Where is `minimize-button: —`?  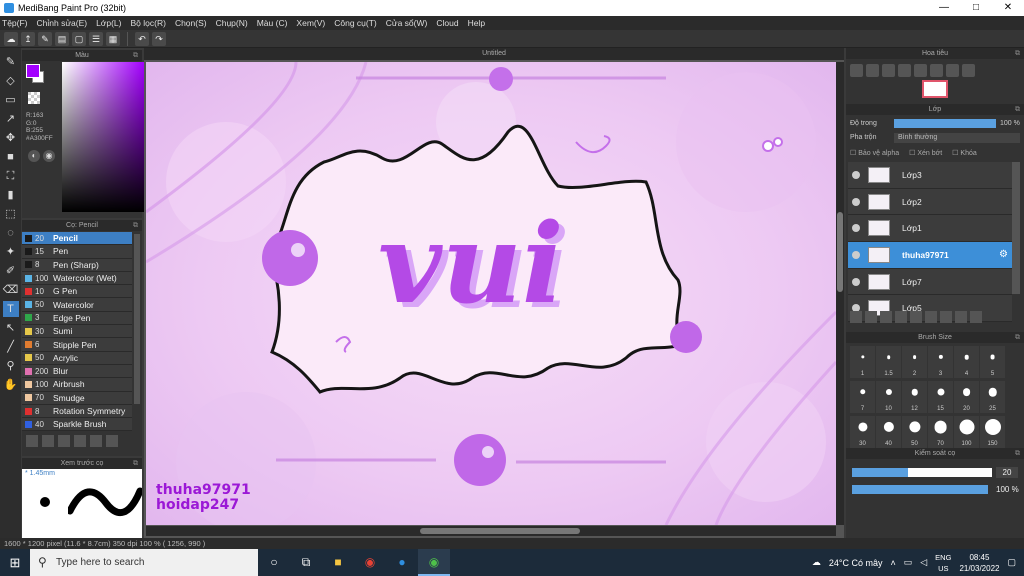 minimize-button: — is located at coordinates (944, 8).